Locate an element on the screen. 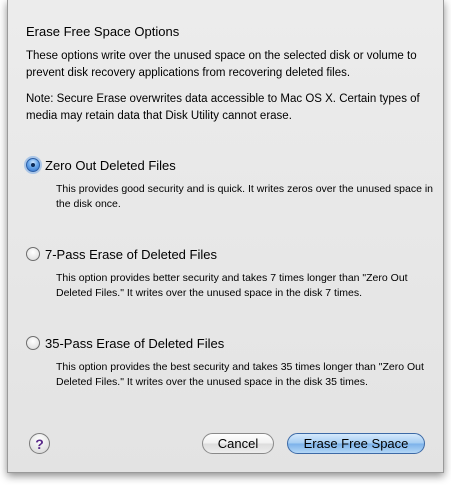  radio-35-pass is located at coordinates (33, 343).